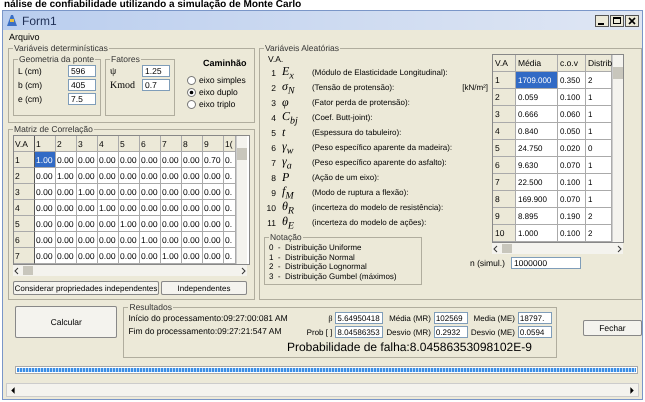 This screenshot has width=645, height=402. Describe the element at coordinates (537, 199) in the screenshot. I see `table-cell: 169.900` at that location.